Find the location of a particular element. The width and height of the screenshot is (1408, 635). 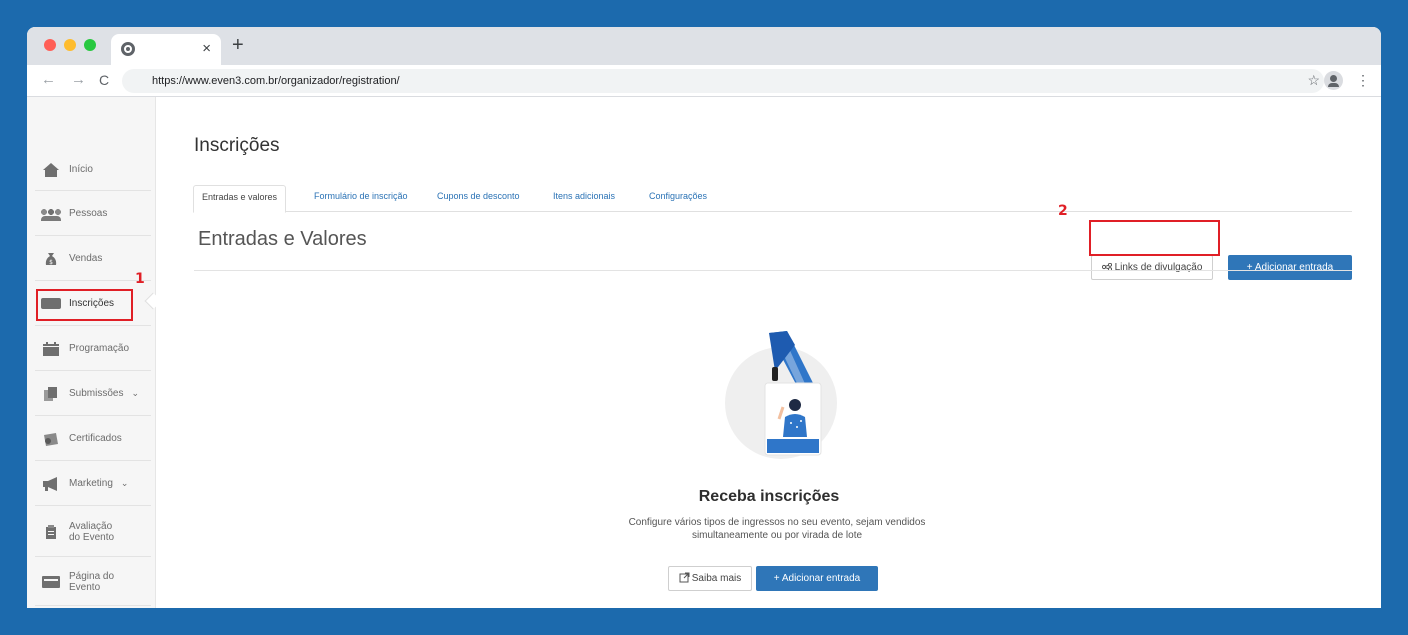

sidebar-item-label: Pessoas is located at coordinates (88, 213).